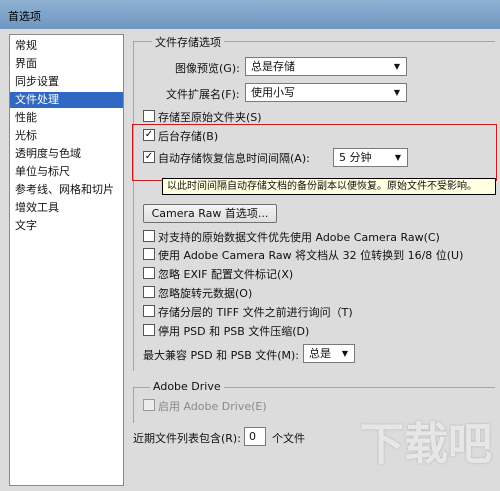  Describe the element at coordinates (326, 92) in the screenshot. I see `ext-select: 使用小写 ▼` at that location.